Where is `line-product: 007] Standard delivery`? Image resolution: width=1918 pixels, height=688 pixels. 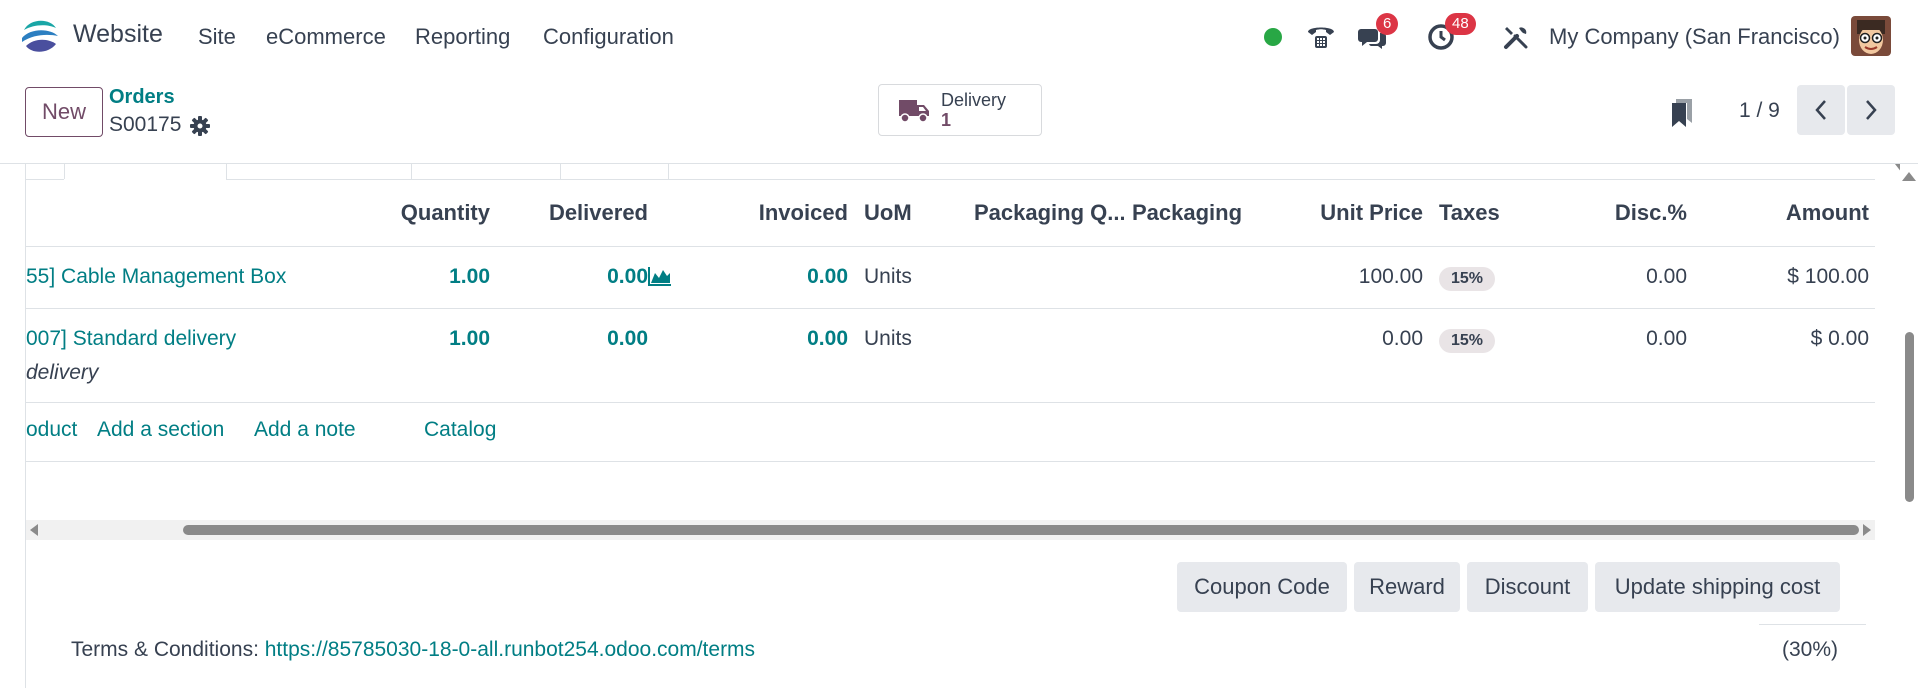
line-product: 007] Standard delivery is located at coordinates (131, 338).